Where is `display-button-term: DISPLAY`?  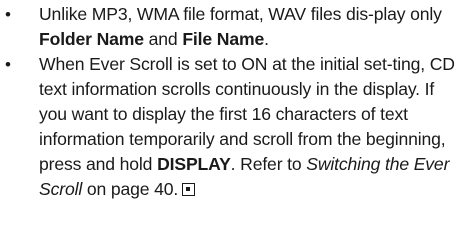
display-button-term: DISPLAY is located at coordinates (194, 164).